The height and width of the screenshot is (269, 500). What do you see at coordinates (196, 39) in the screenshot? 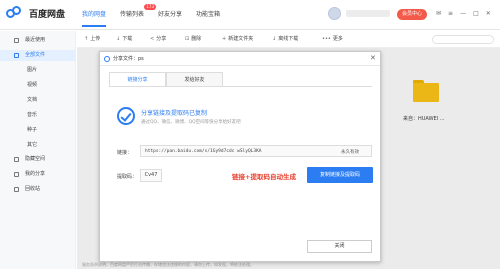
I see `delete-label: 删除` at bounding box center [196, 39].